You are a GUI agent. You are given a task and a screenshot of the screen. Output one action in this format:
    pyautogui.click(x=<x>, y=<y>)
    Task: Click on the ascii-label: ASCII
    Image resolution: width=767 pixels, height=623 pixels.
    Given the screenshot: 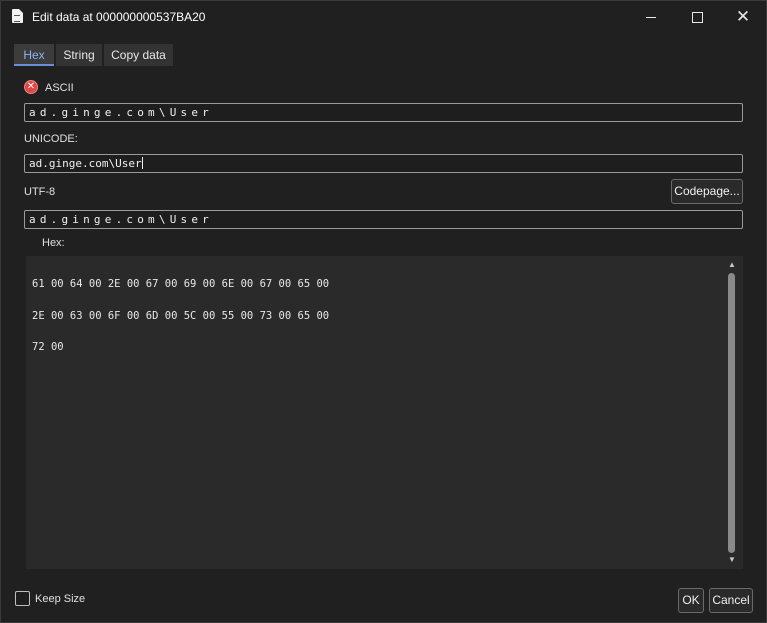 What is the action you would take?
    pyautogui.click(x=59, y=88)
    